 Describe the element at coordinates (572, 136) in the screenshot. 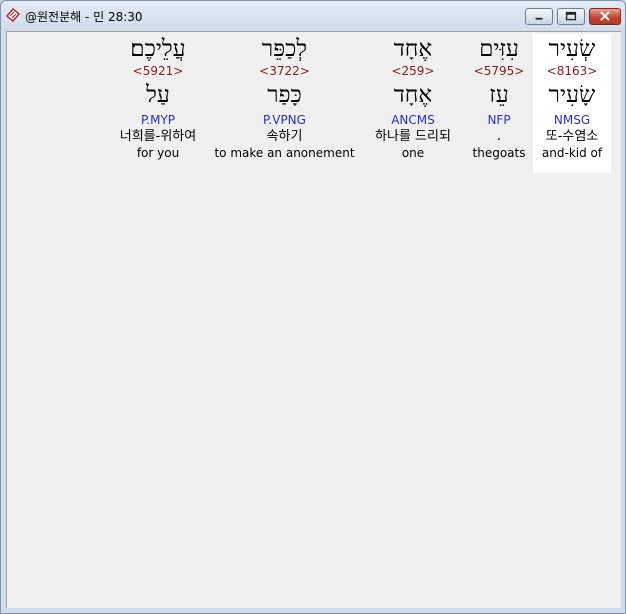

I see `korean-gloss: 또-수염소` at that location.